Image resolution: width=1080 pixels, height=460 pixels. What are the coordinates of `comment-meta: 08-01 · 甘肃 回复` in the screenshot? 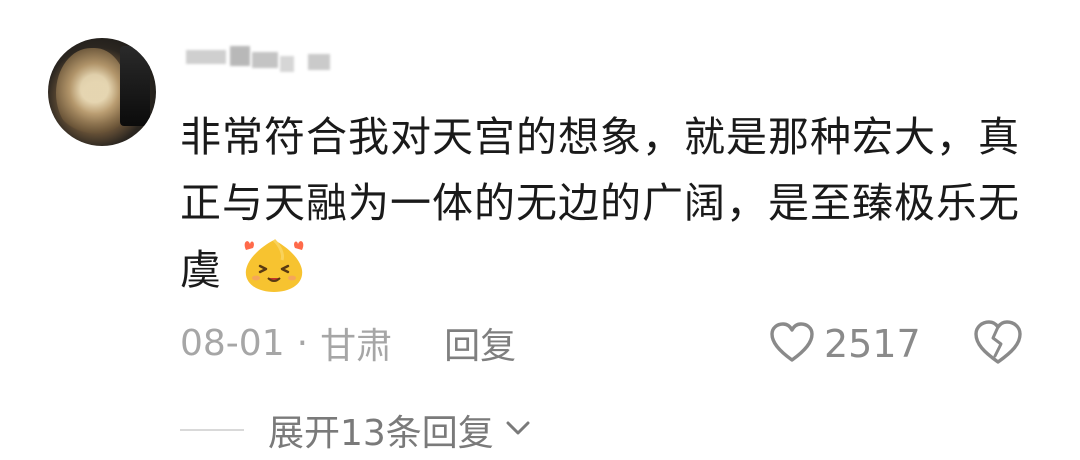 It's located at (348, 343).